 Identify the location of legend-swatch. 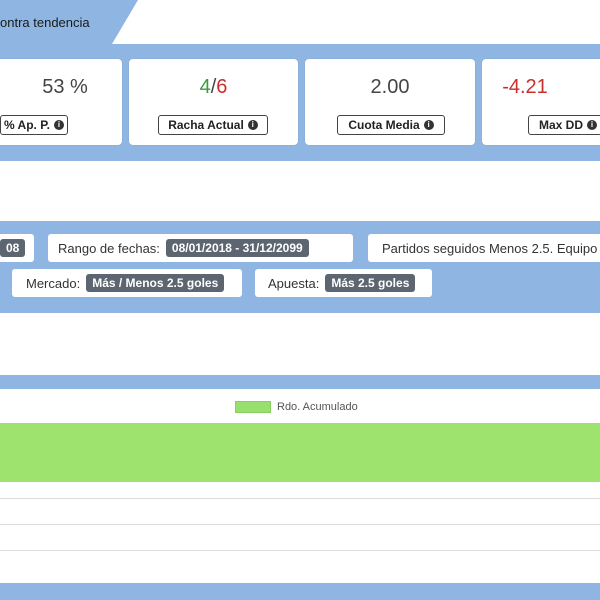
(253, 407).